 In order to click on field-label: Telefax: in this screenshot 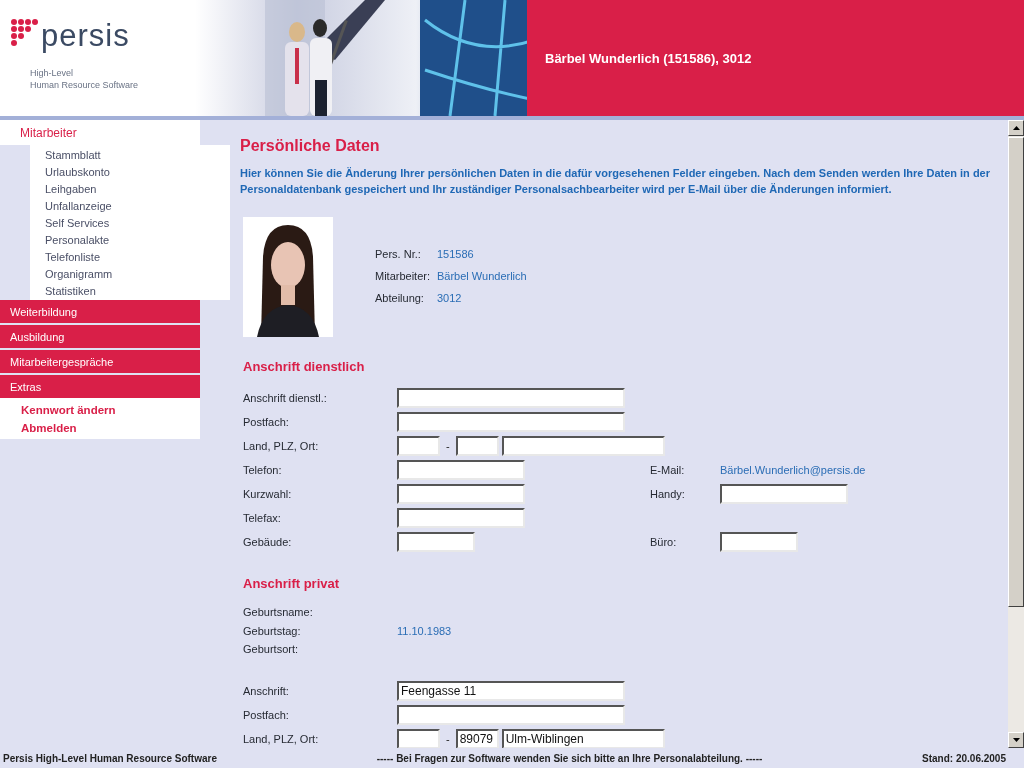, I will do `click(262, 518)`.